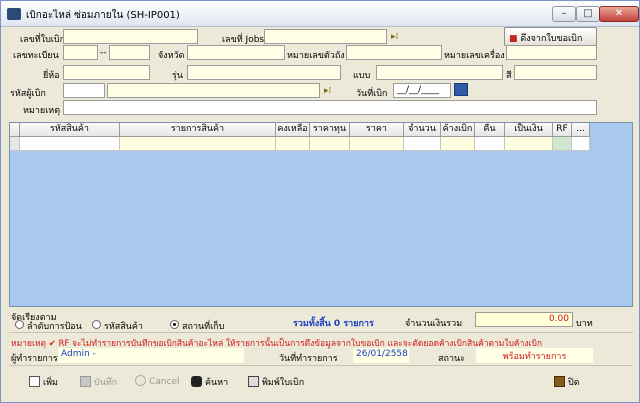 This screenshot has height=403, width=640. What do you see at coordinates (439, 72) in the screenshot?
I see `type-field` at bounding box center [439, 72].